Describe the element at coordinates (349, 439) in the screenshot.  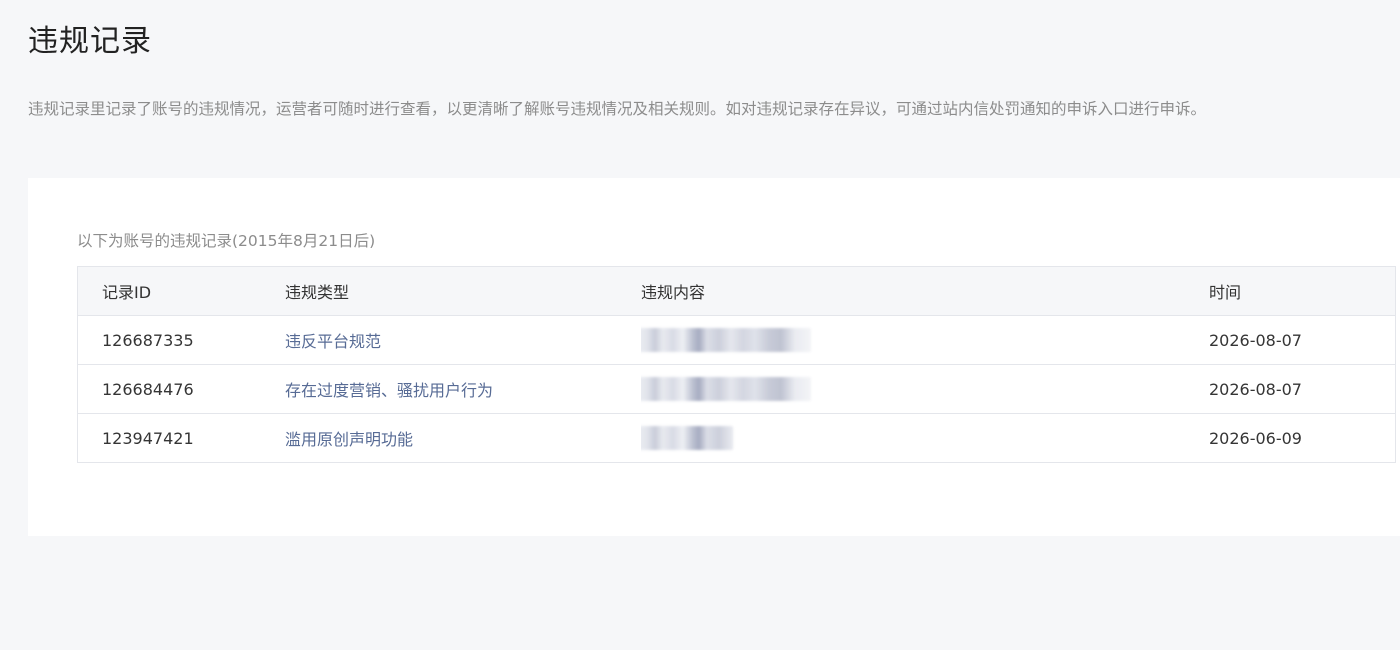
I see `violation-type-link: 滥用原创声明功能` at that location.